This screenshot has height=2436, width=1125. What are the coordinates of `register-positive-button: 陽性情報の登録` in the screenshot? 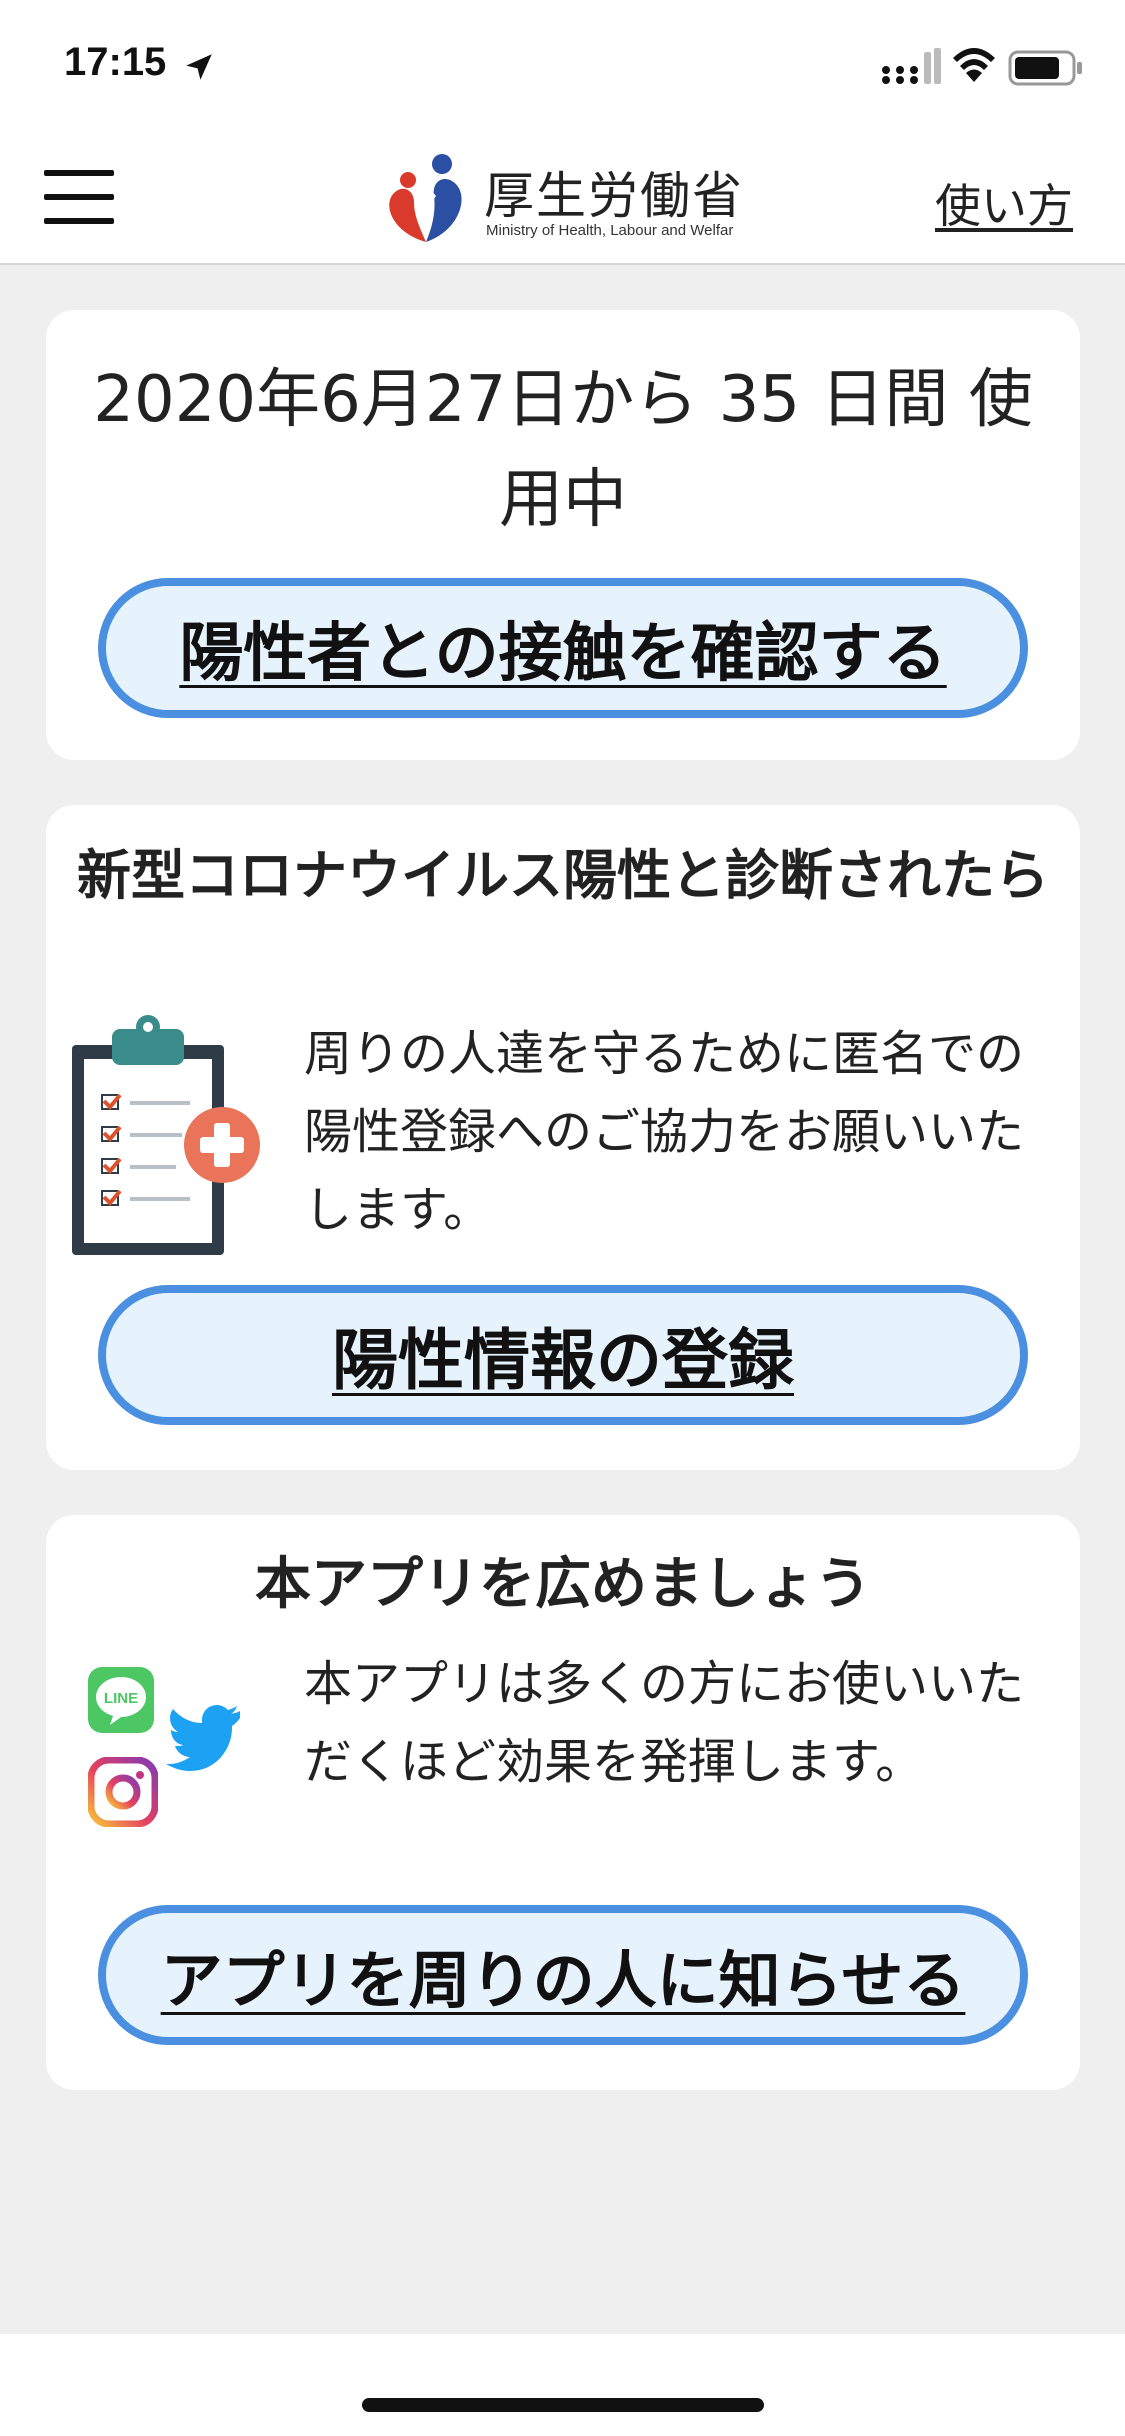 It's located at (563, 1355).